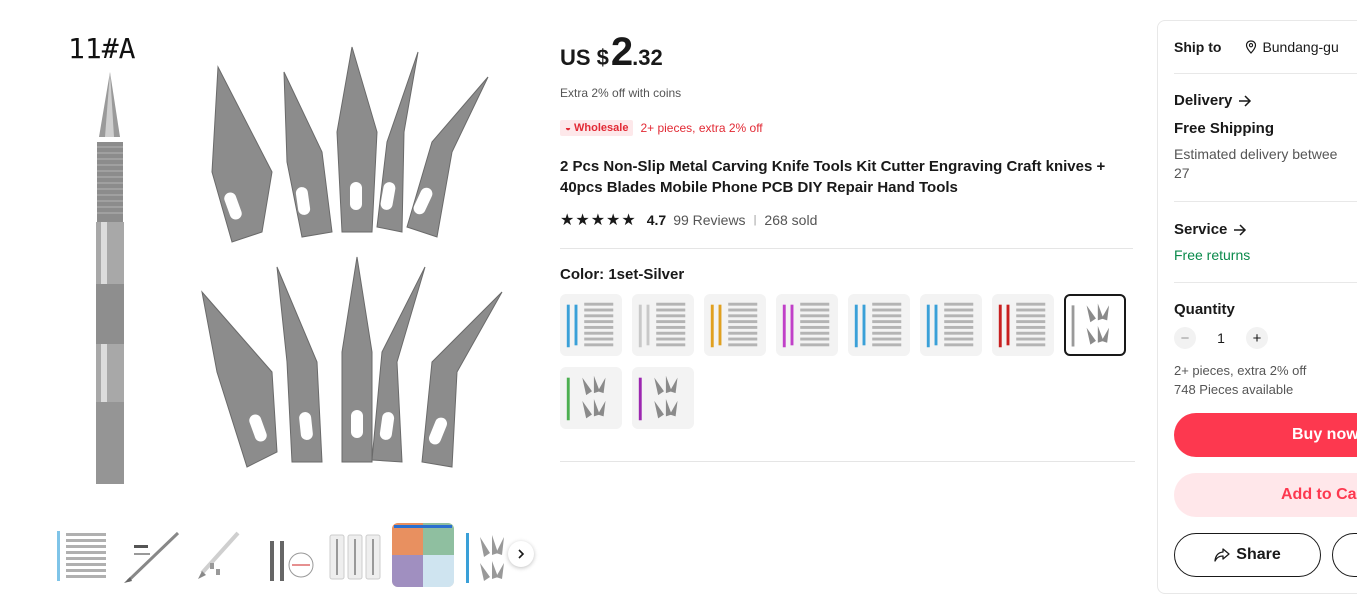 The image size is (1357, 607). Describe the element at coordinates (598, 220) in the screenshot. I see `star-rating-icon: ★★★★★` at that location.